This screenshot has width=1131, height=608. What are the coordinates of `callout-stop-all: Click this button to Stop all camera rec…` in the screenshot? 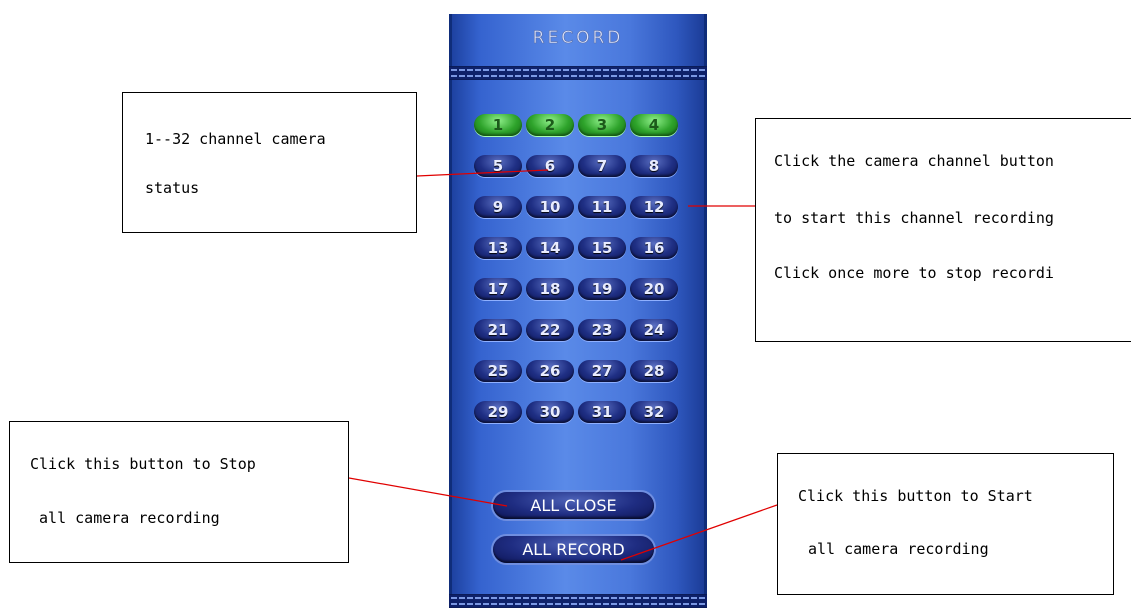 It's located at (179, 492).